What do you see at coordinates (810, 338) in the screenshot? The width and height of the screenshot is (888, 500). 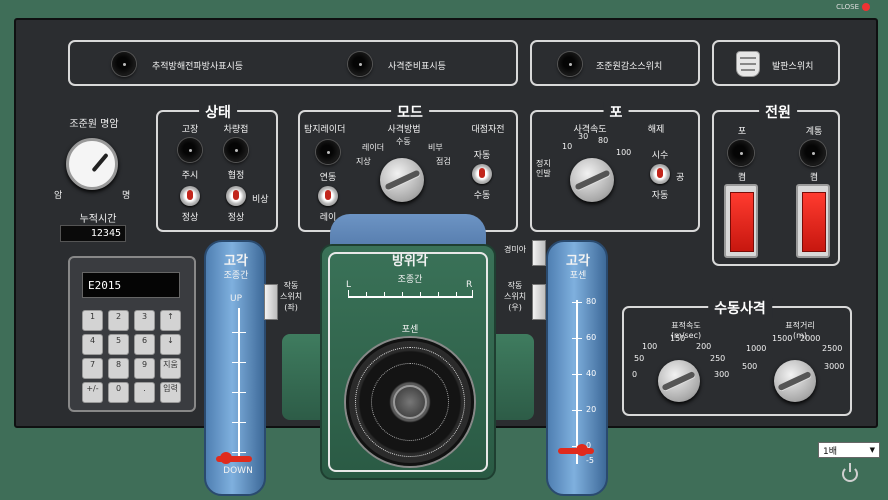 I see `dist-opt-3: 2000` at bounding box center [810, 338].